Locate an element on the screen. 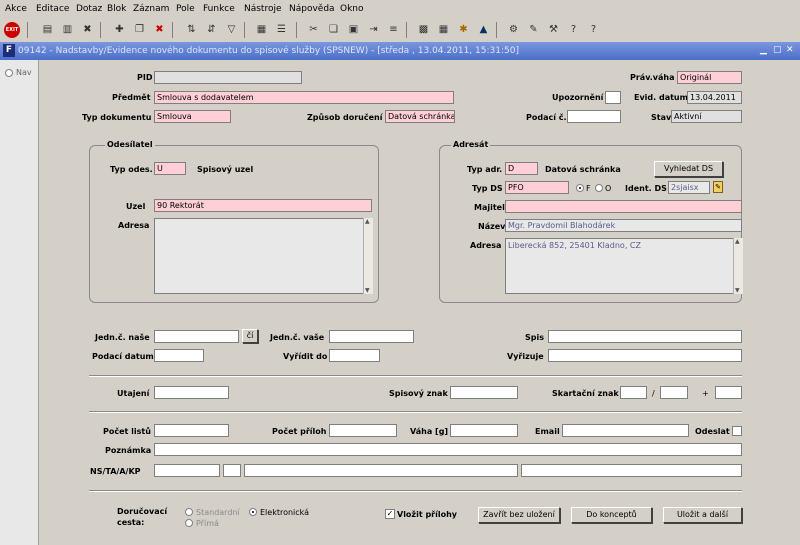 Image resolution: width=800 pixels, height=545 pixels. spisovy-znak-field is located at coordinates (484, 392).